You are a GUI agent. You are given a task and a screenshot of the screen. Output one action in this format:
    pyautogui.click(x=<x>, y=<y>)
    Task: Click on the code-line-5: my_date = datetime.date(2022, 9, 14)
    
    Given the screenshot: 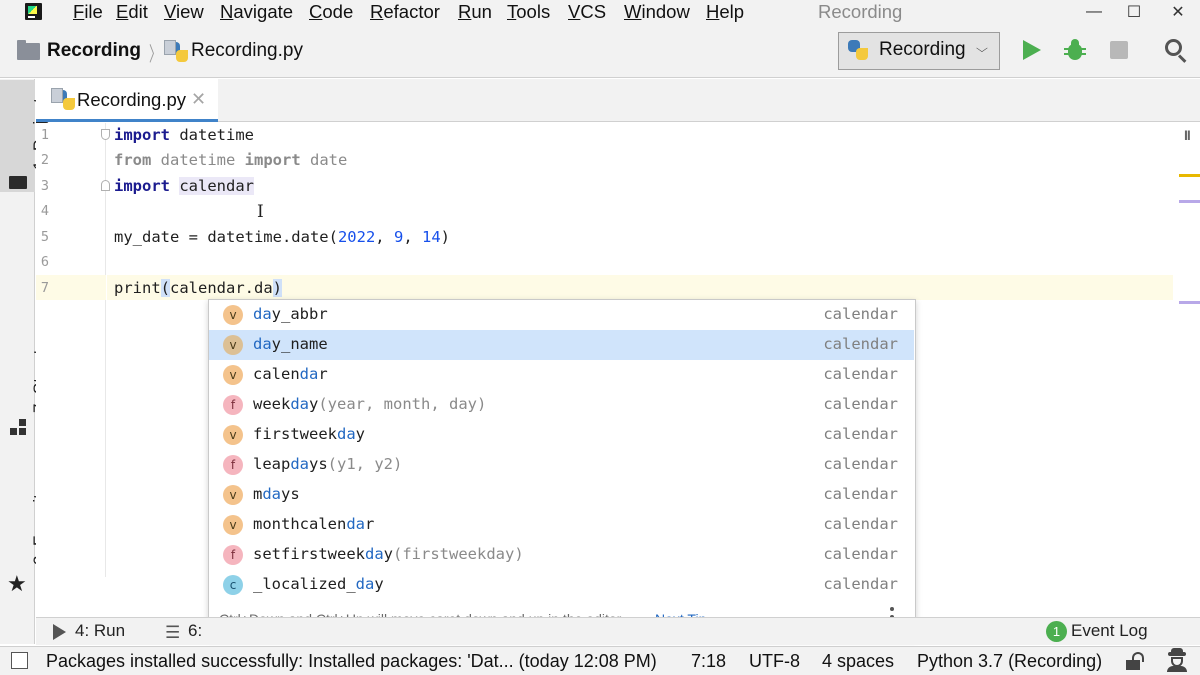 What is the action you would take?
    pyautogui.click(x=282, y=237)
    